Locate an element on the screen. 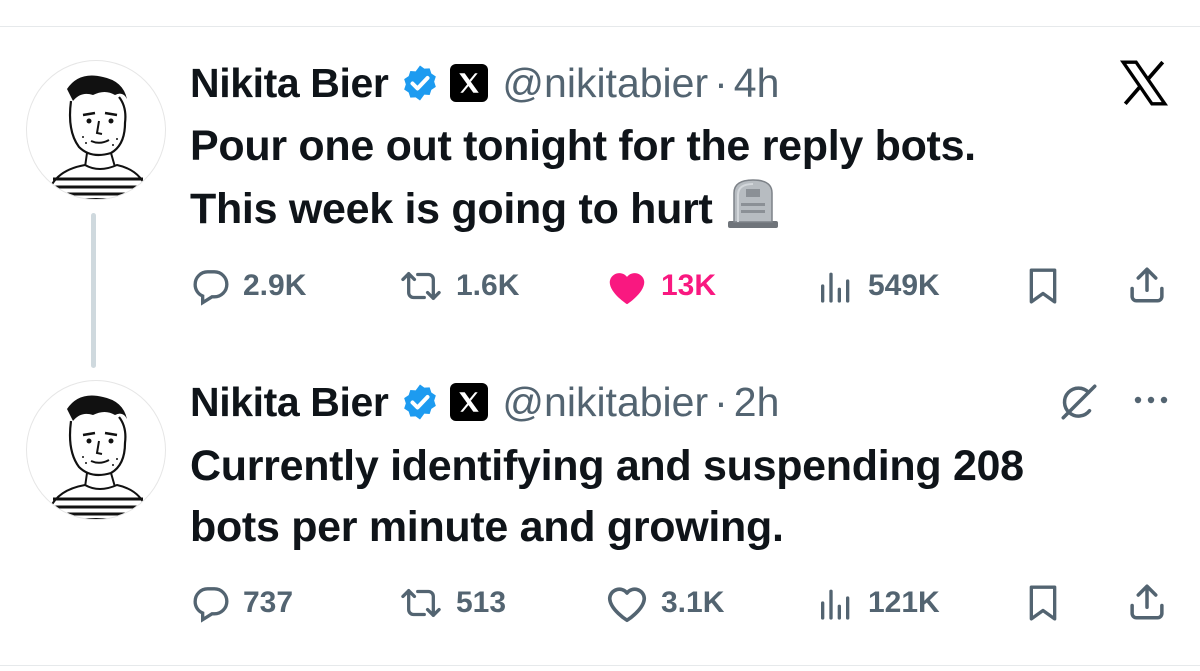  more-icon is located at coordinates (1151, 400).